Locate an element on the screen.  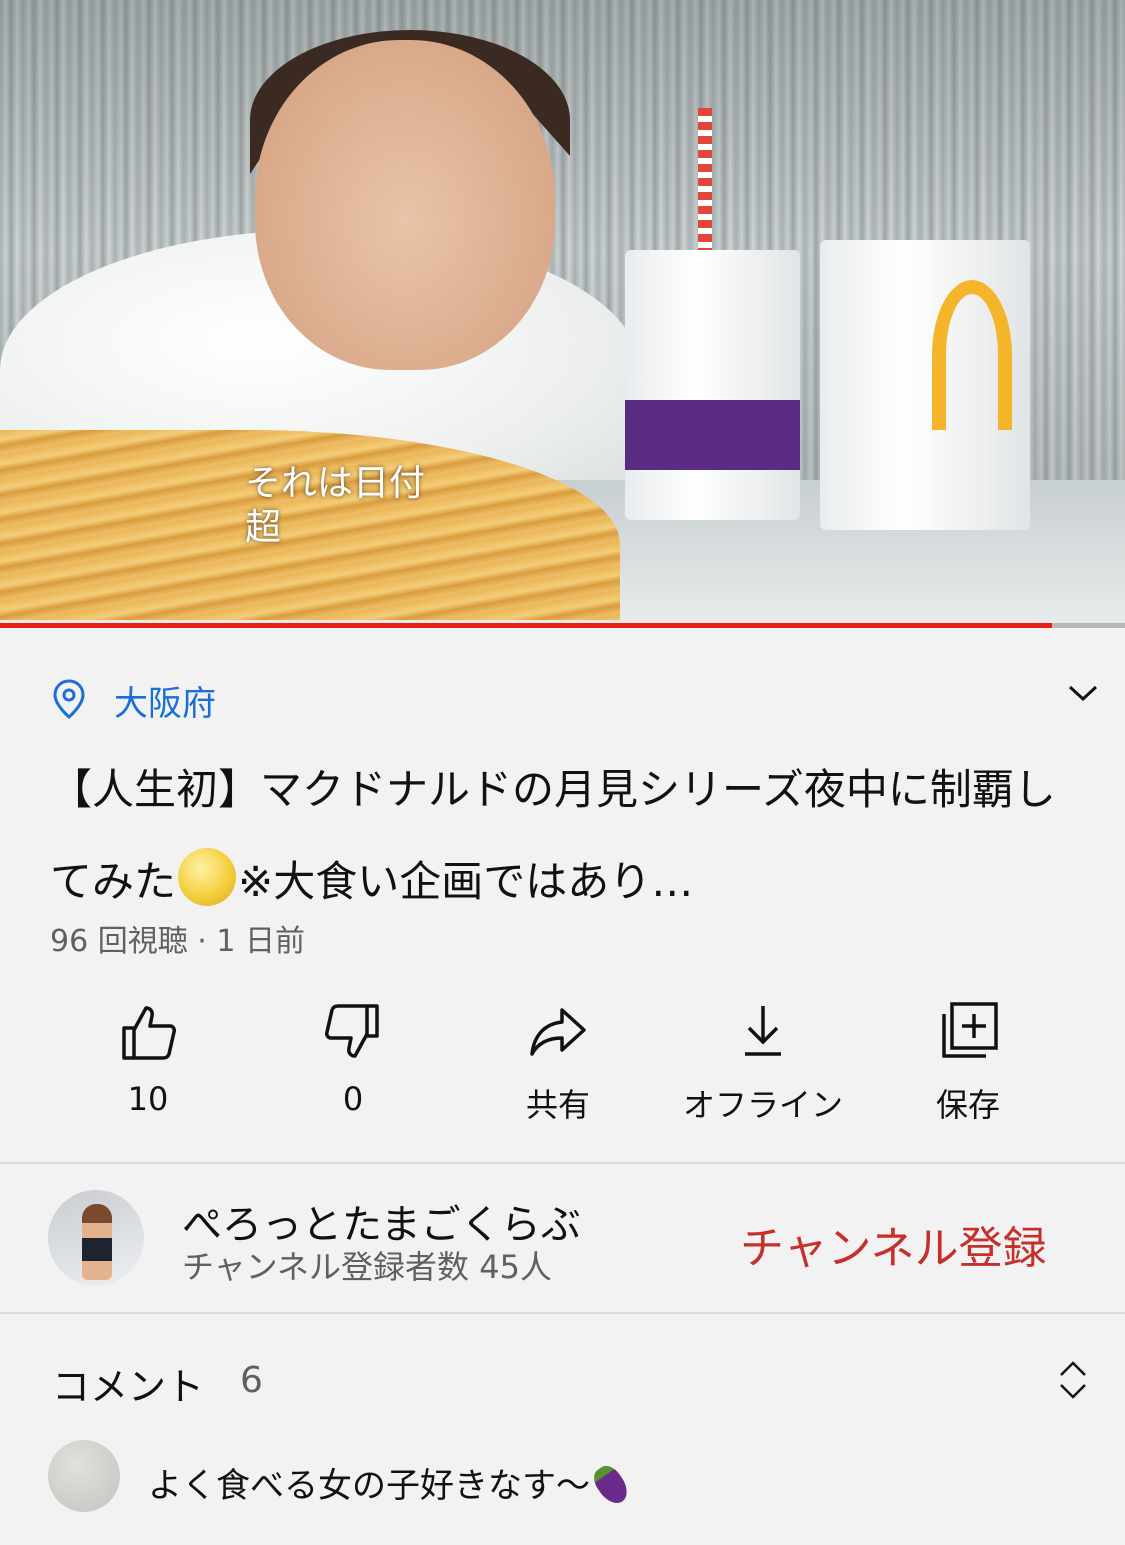
save-label: 保存 is located at coordinates (967, 1105).